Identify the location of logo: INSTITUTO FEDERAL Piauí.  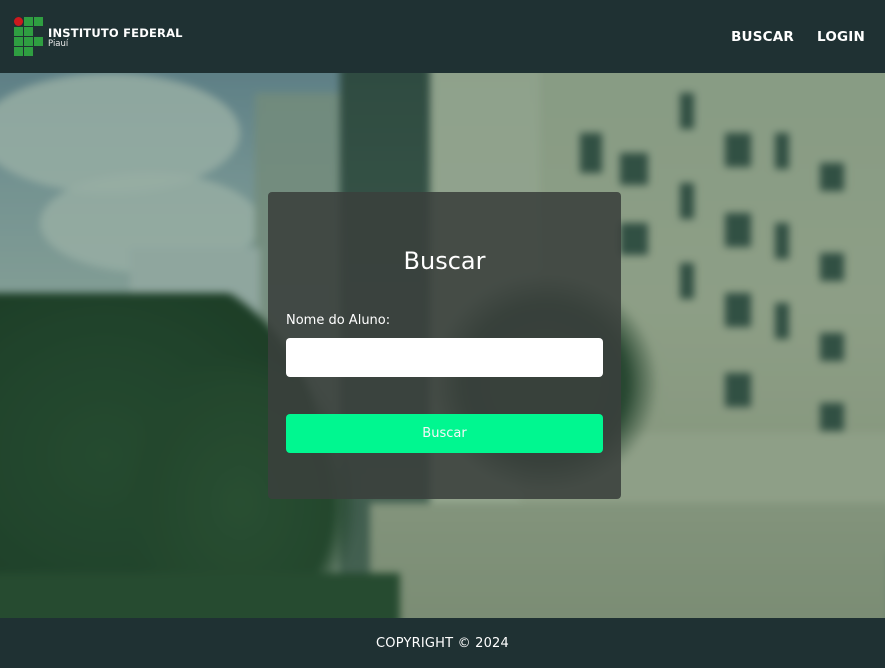
(98, 36).